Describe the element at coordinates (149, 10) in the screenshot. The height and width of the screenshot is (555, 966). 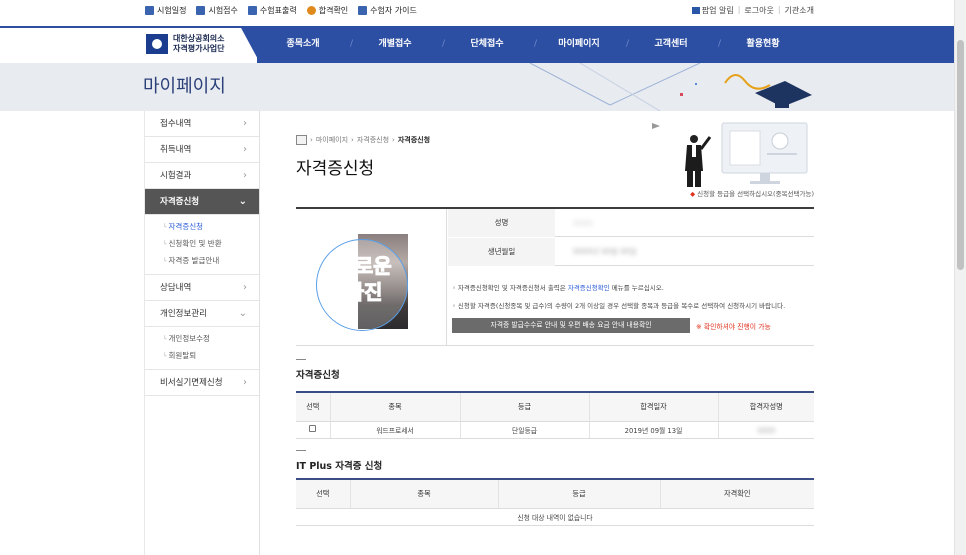
I see `calendar-icon` at that location.